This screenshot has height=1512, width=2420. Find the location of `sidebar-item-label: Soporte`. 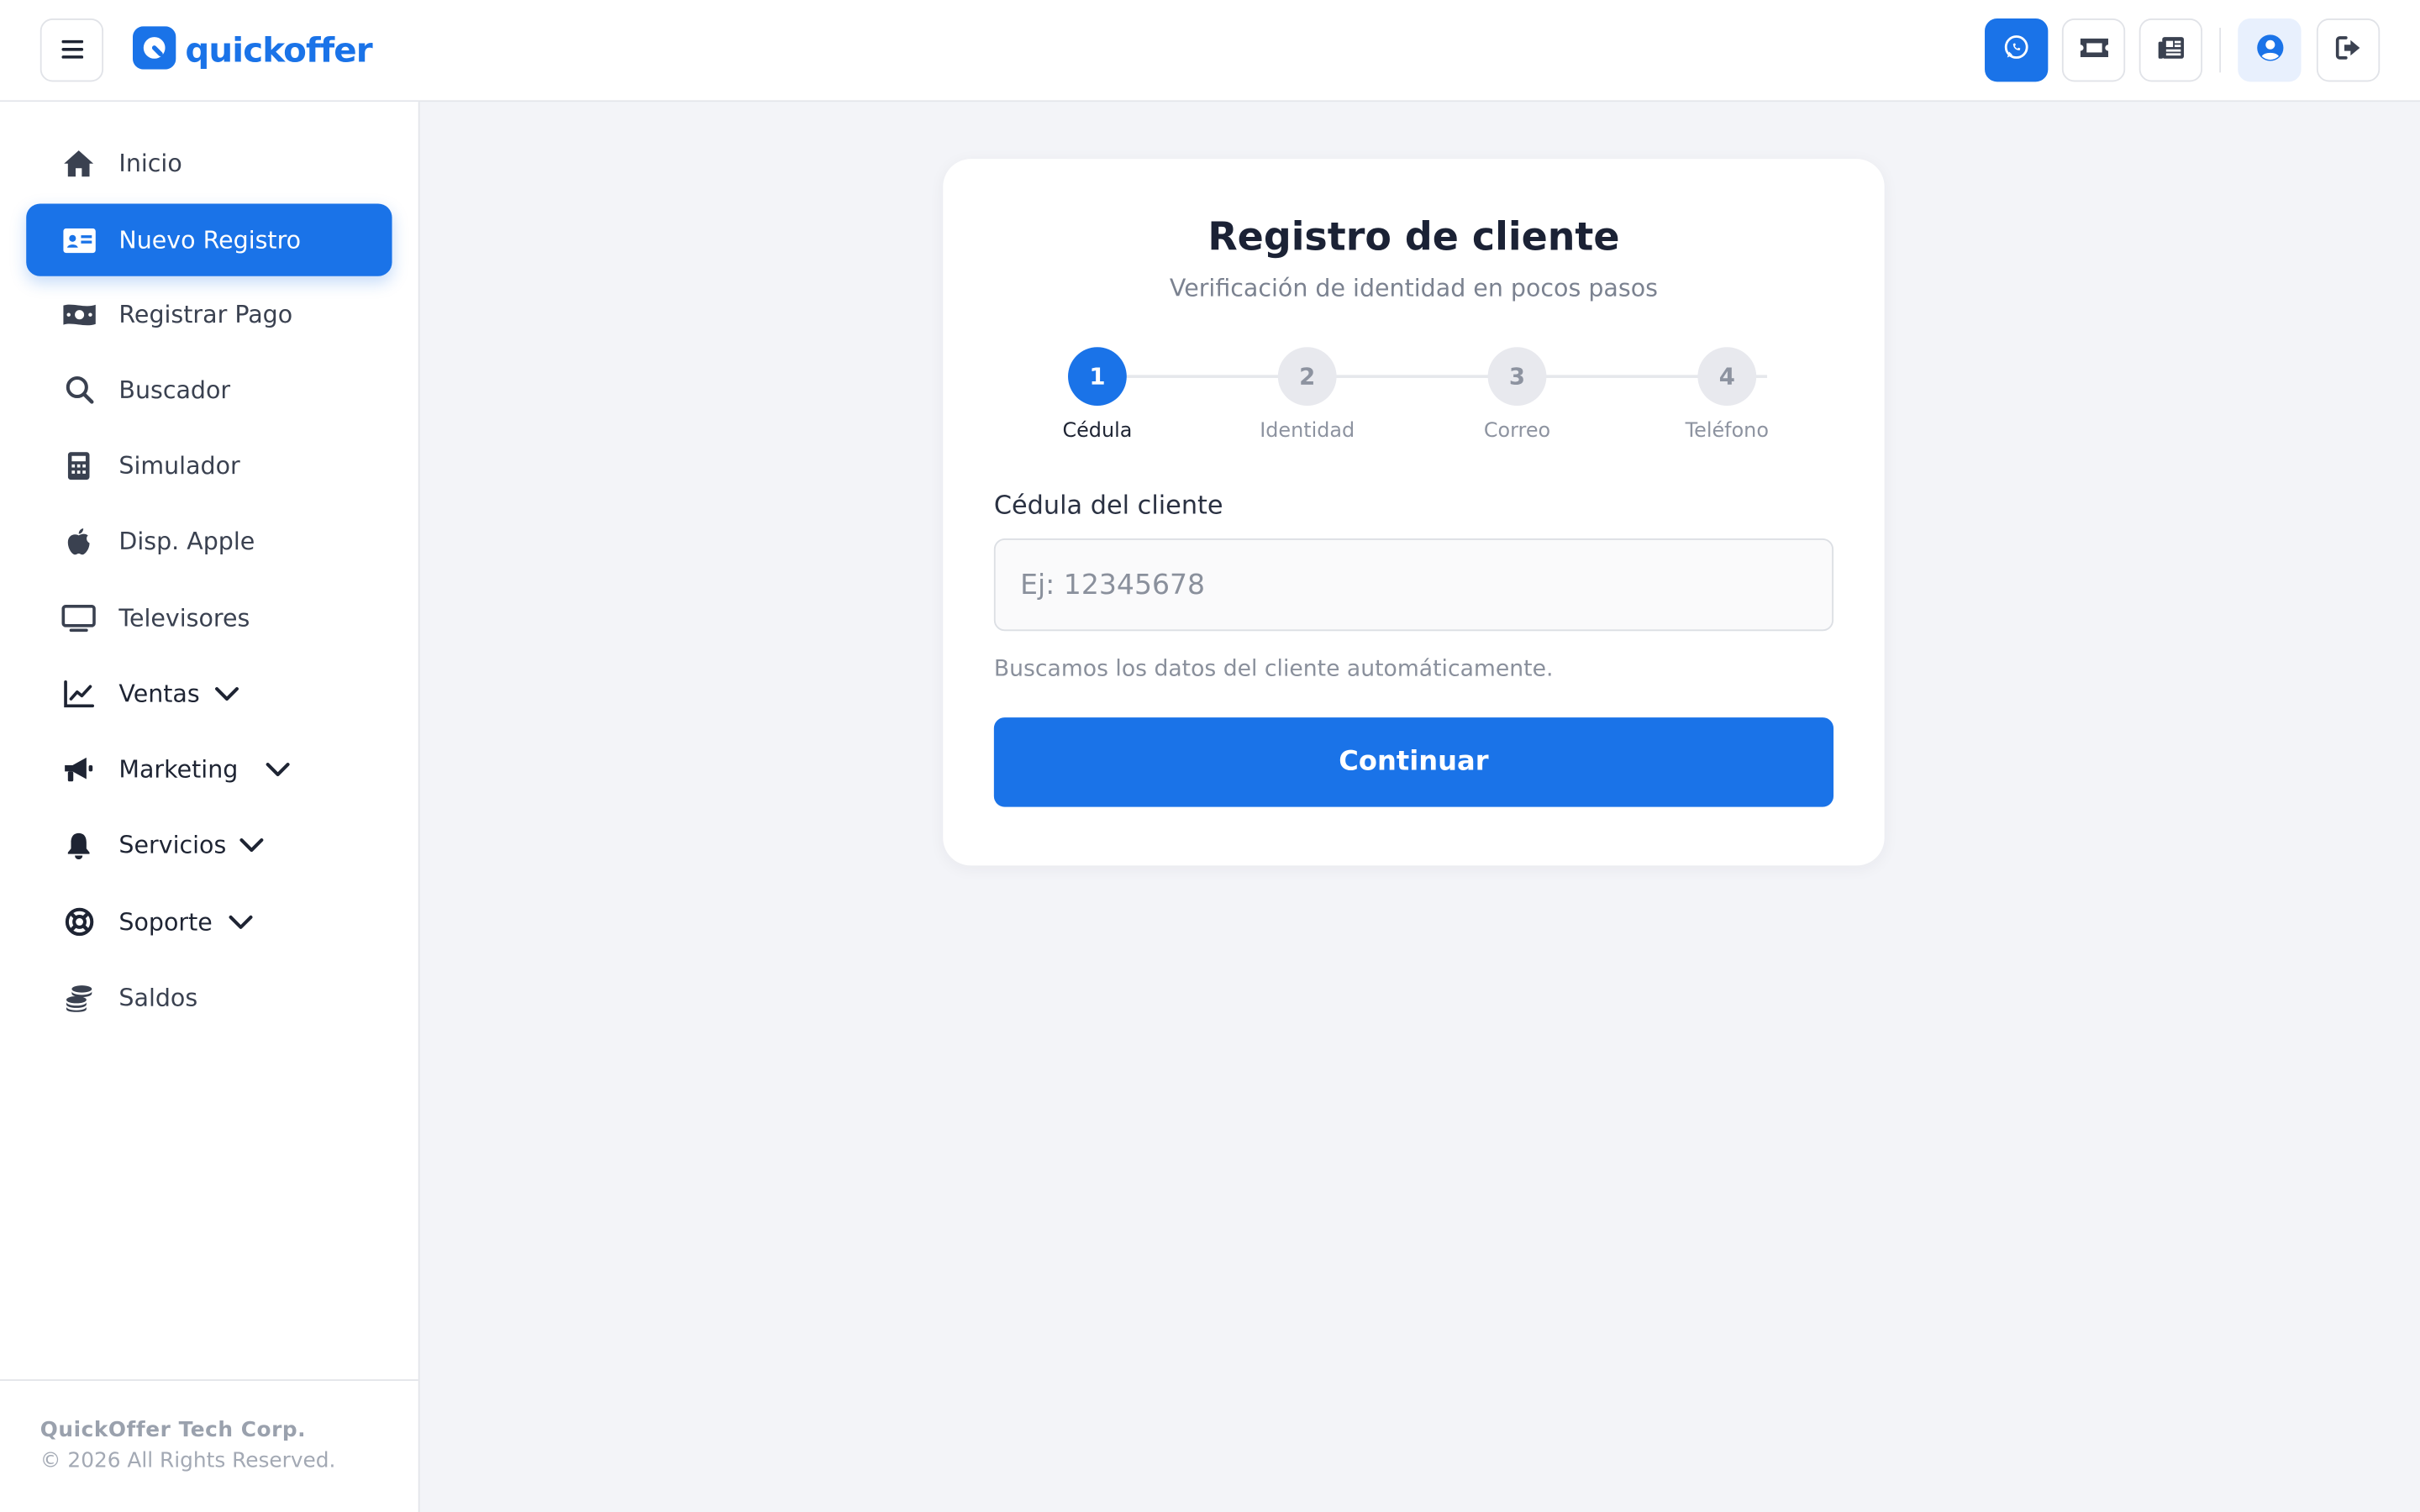

sidebar-item-label: Soporte is located at coordinates (165, 921).